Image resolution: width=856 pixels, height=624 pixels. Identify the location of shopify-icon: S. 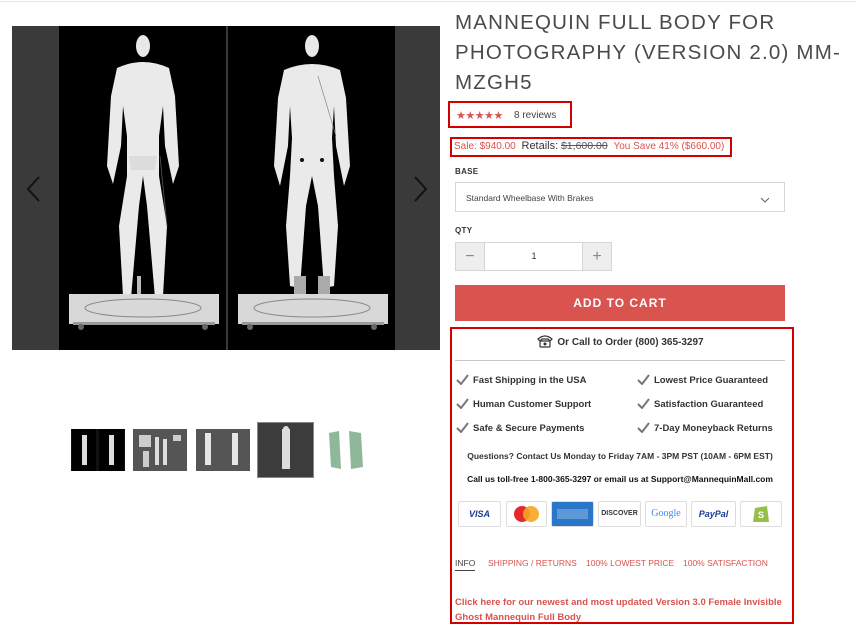
(761, 514).